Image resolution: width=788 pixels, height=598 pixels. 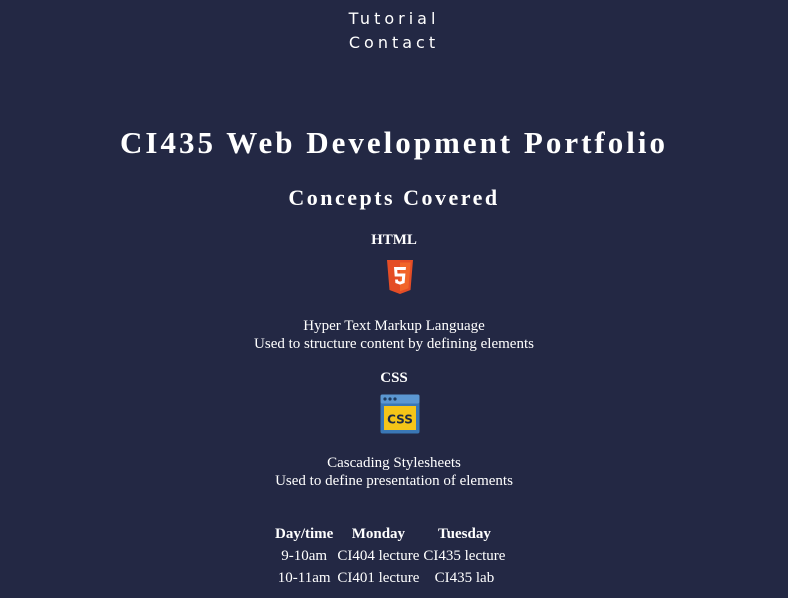 I want to click on nav-link-contact: Contact, so click(x=394, y=43).